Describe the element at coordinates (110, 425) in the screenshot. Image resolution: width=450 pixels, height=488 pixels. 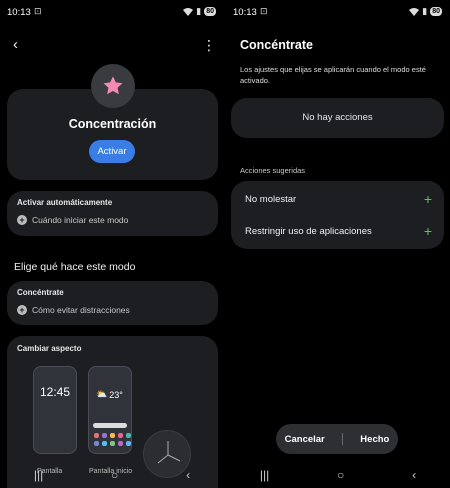
I see `search-bar-preview` at that location.